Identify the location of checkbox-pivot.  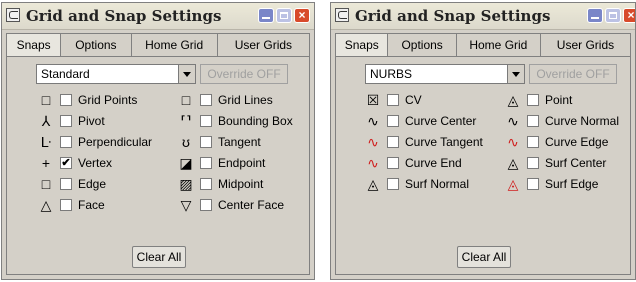
(66, 121).